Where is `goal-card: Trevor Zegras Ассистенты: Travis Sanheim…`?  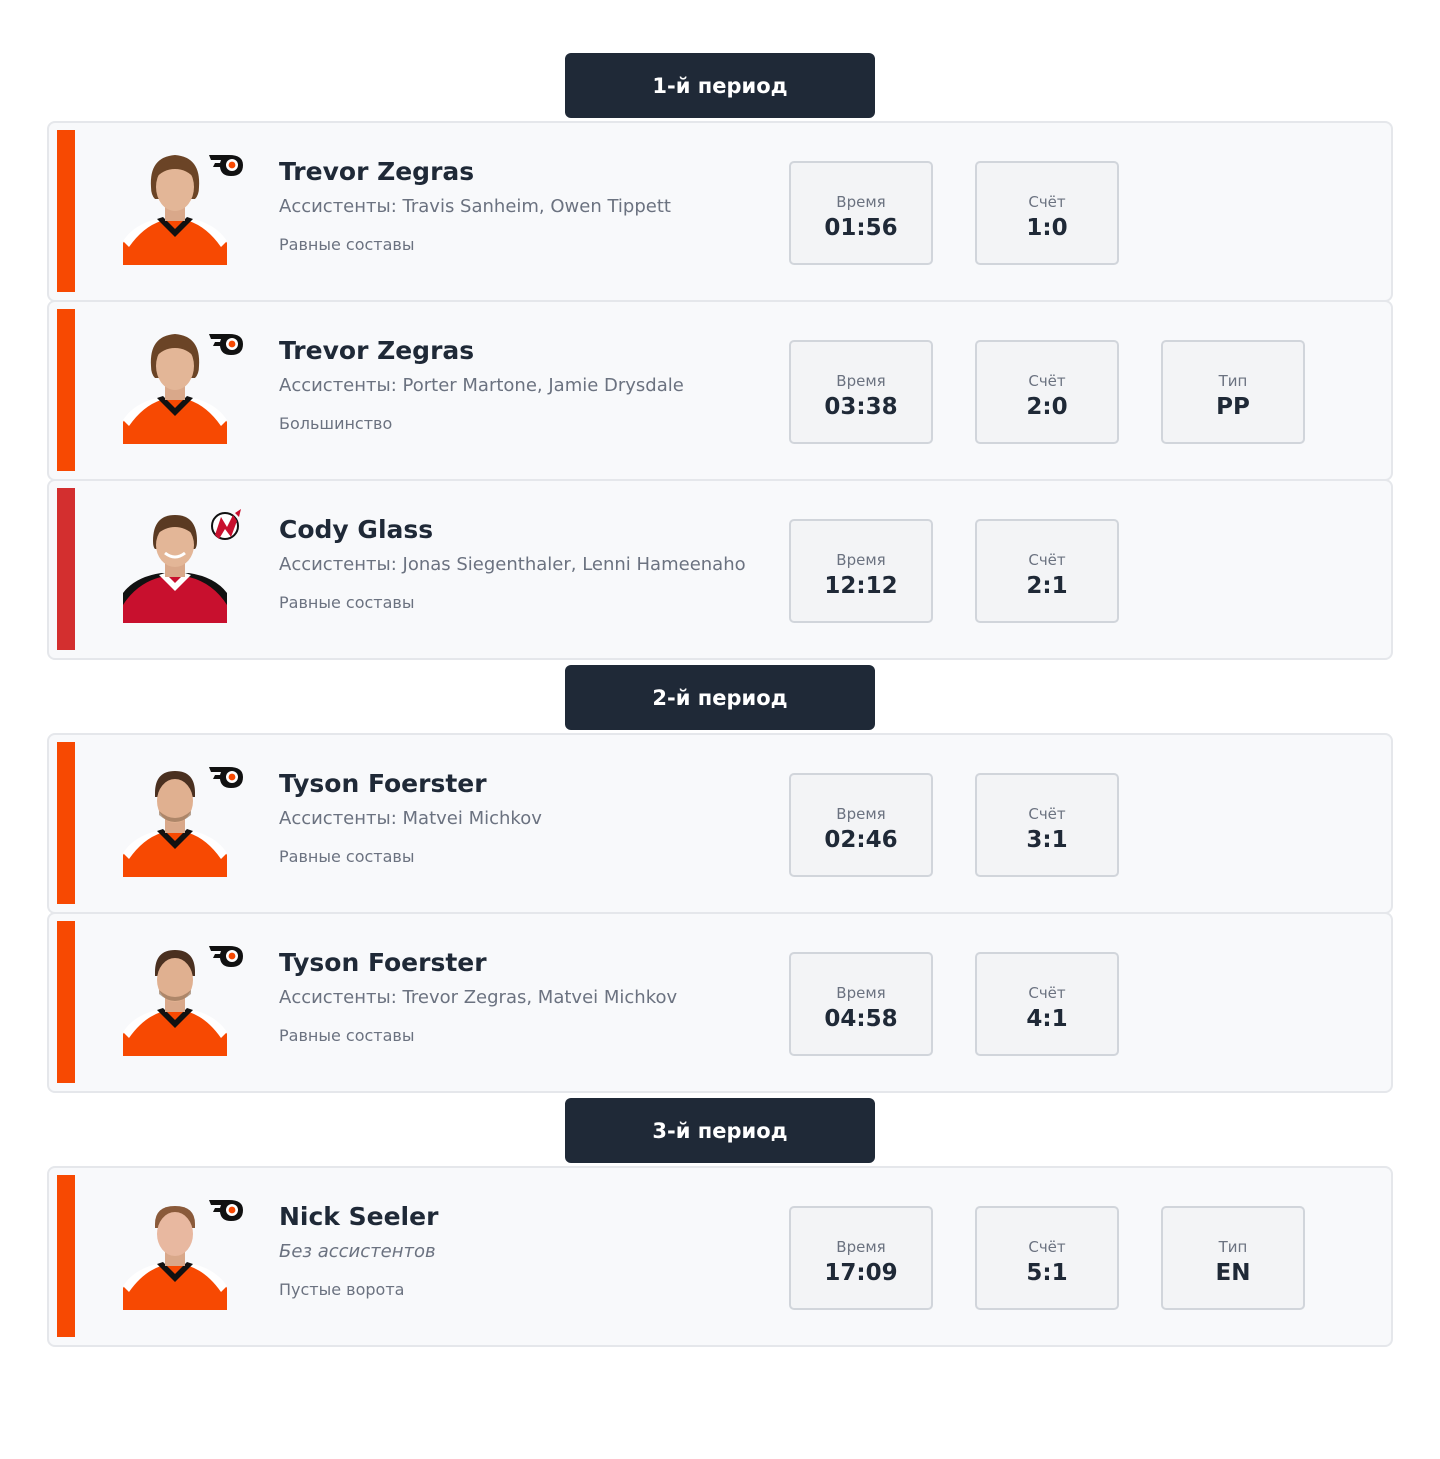 goal-card: Trevor Zegras Ассистенты: Travis Sanheim… is located at coordinates (720, 211).